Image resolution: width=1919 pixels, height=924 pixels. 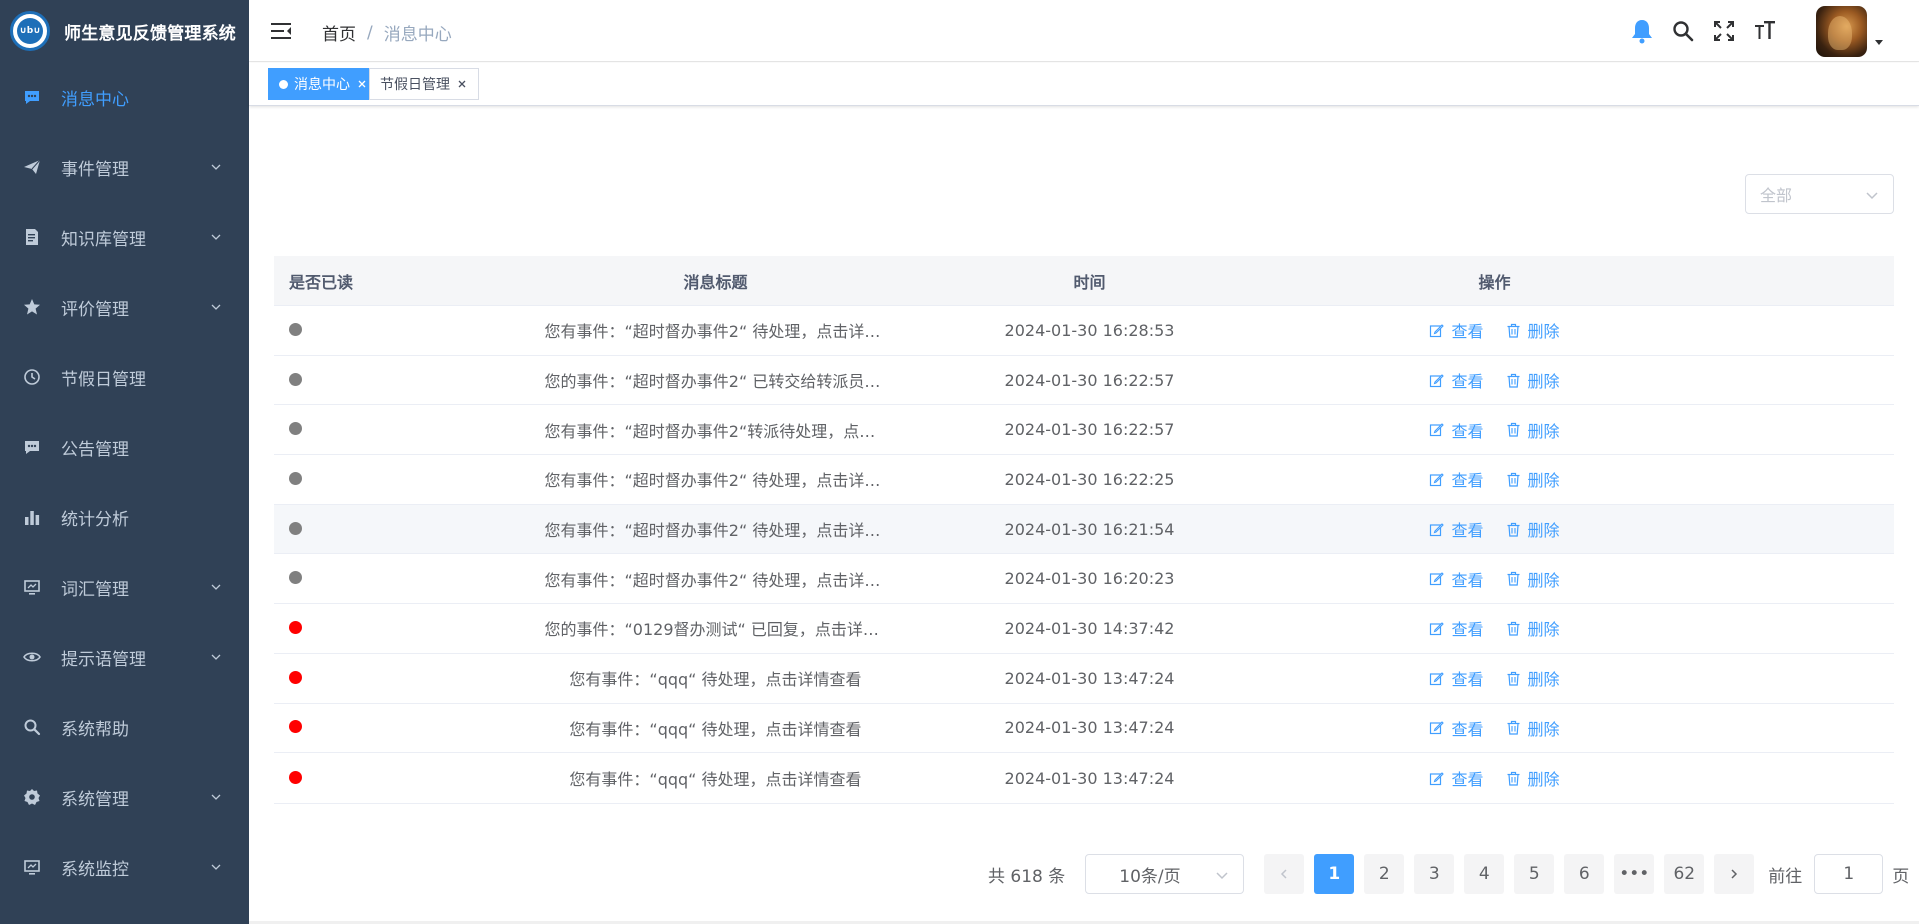 I want to click on bell-icon, so click(x=1642, y=31).